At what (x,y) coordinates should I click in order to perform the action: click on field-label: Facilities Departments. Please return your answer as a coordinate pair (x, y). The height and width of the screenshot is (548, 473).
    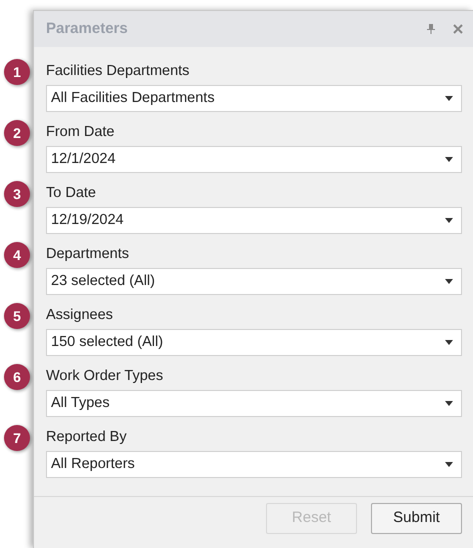
    Looking at the image, I should click on (118, 72).